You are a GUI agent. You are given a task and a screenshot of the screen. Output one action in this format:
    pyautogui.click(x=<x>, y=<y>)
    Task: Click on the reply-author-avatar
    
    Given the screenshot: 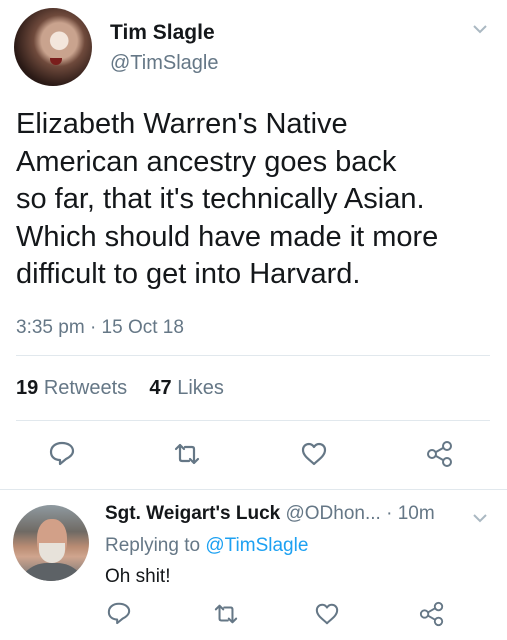 What is the action you would take?
    pyautogui.click(x=51, y=543)
    